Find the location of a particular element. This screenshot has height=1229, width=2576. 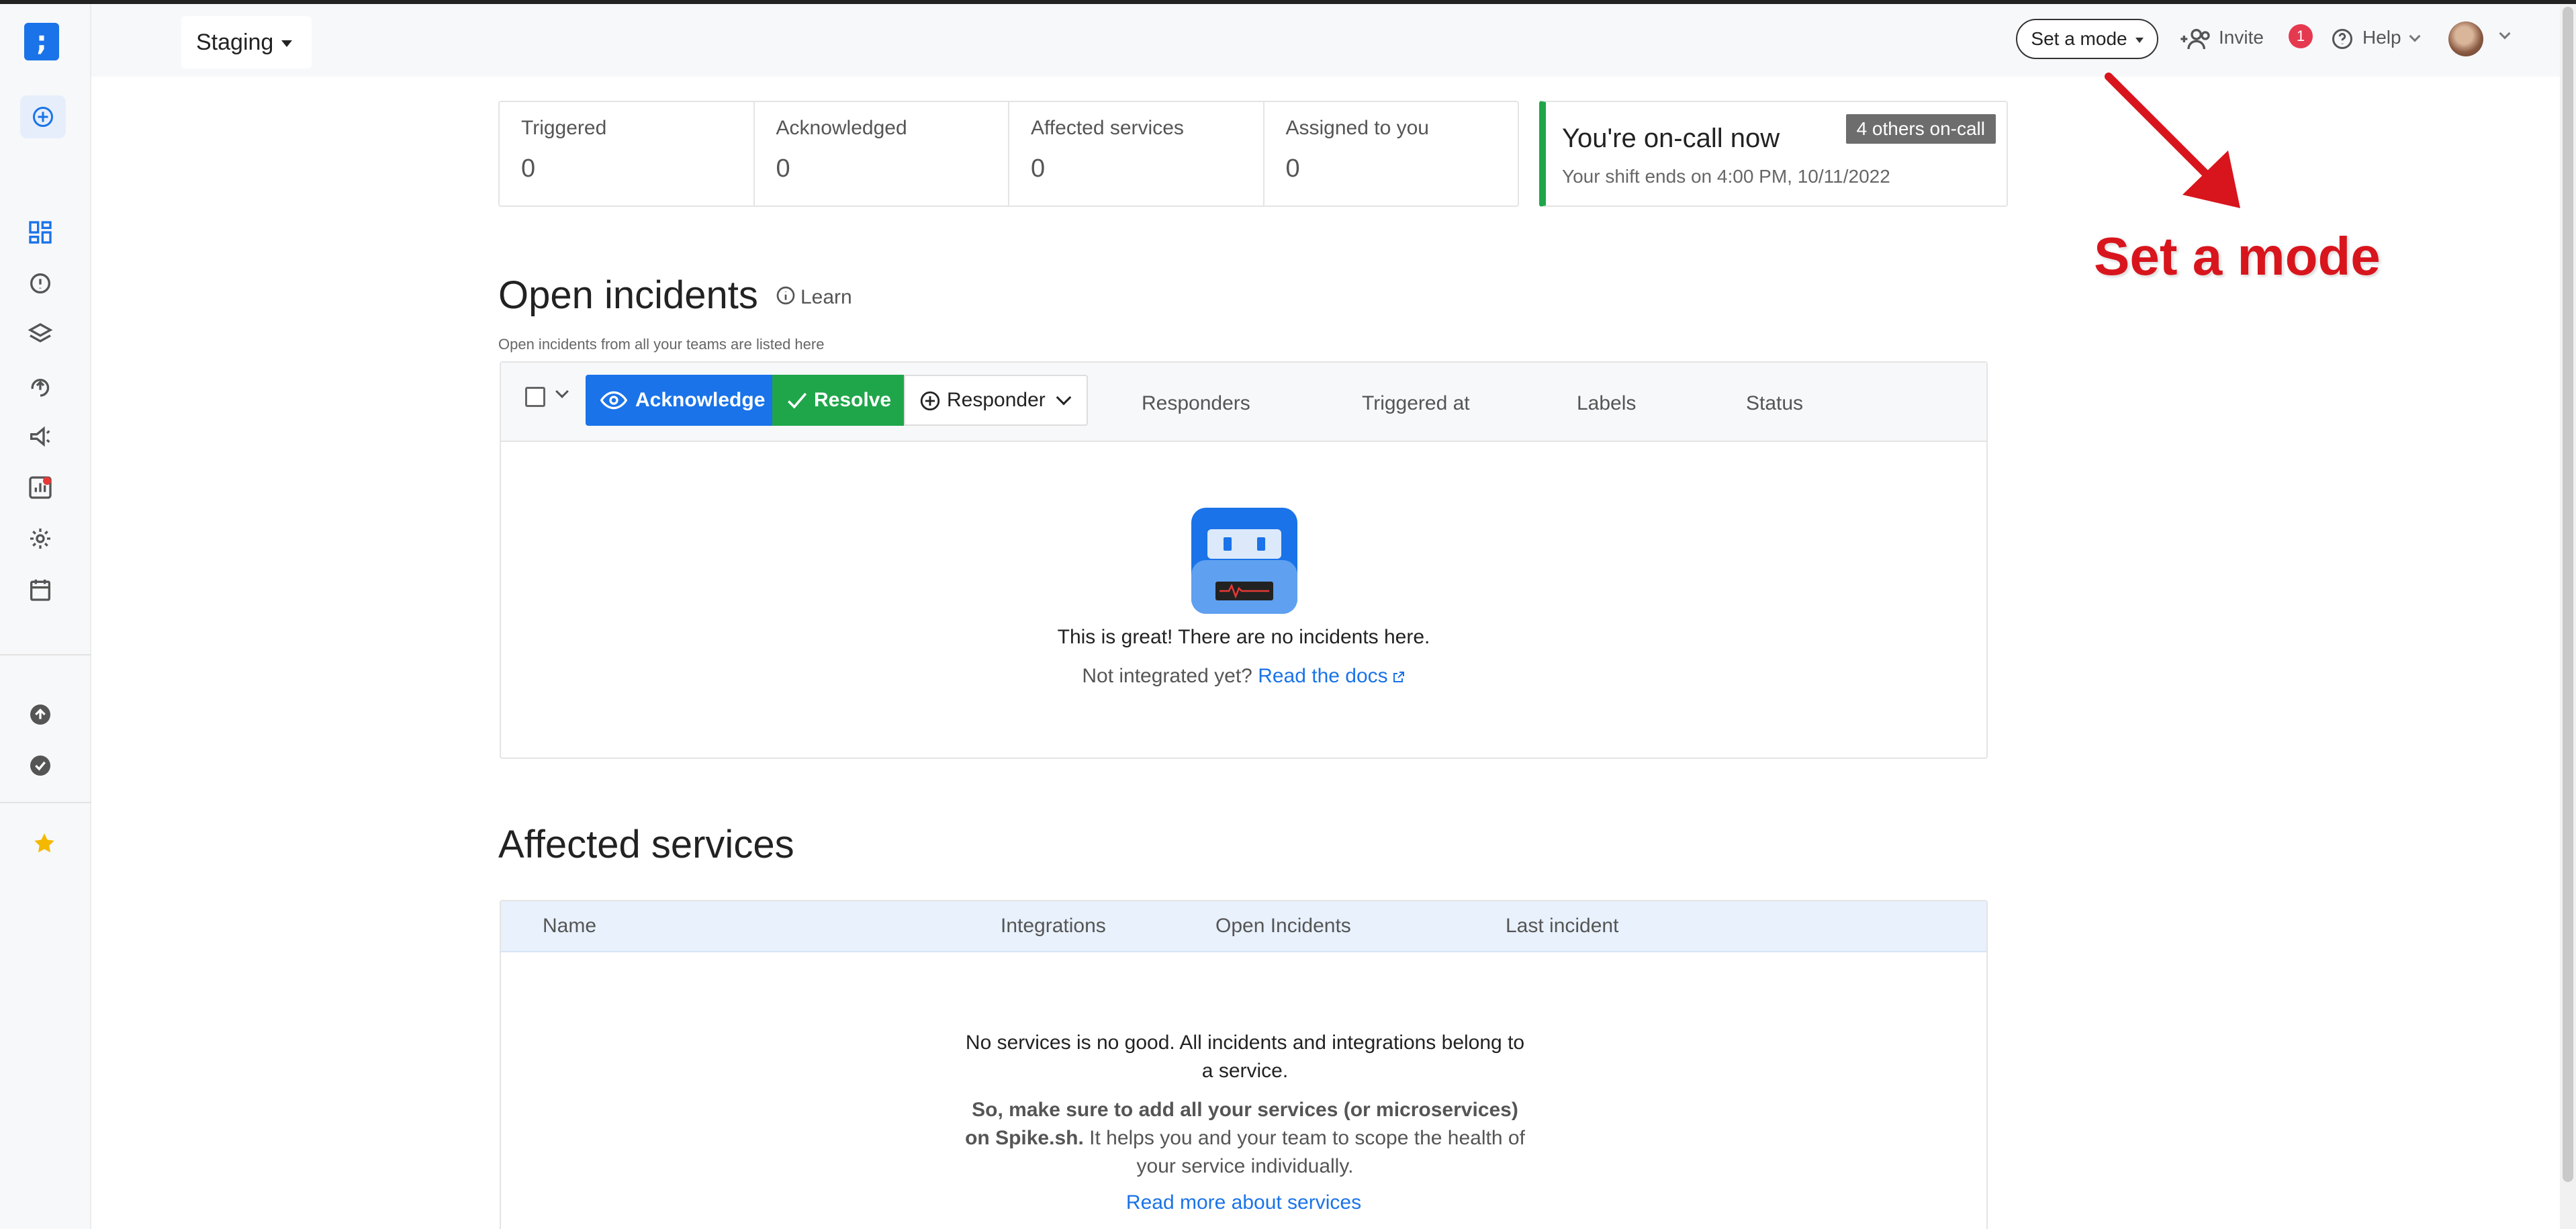

resolve-label: Resolve is located at coordinates (853, 400).